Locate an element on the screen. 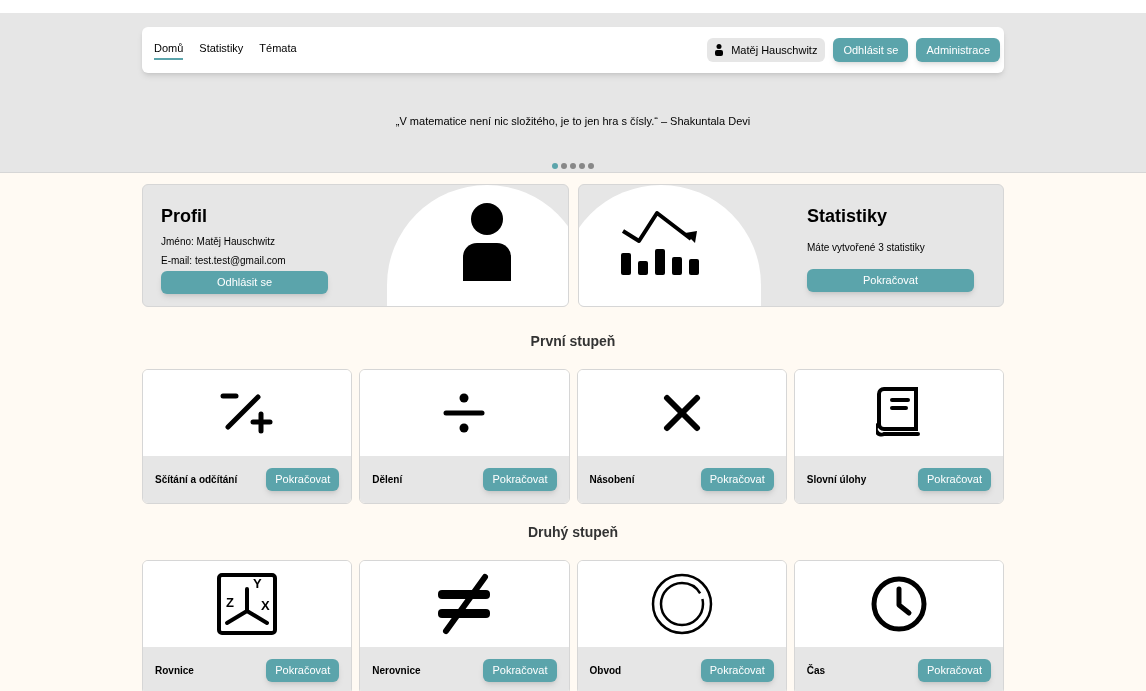 The height and width of the screenshot is (691, 1146). topic-label: Rovnice is located at coordinates (174, 671).